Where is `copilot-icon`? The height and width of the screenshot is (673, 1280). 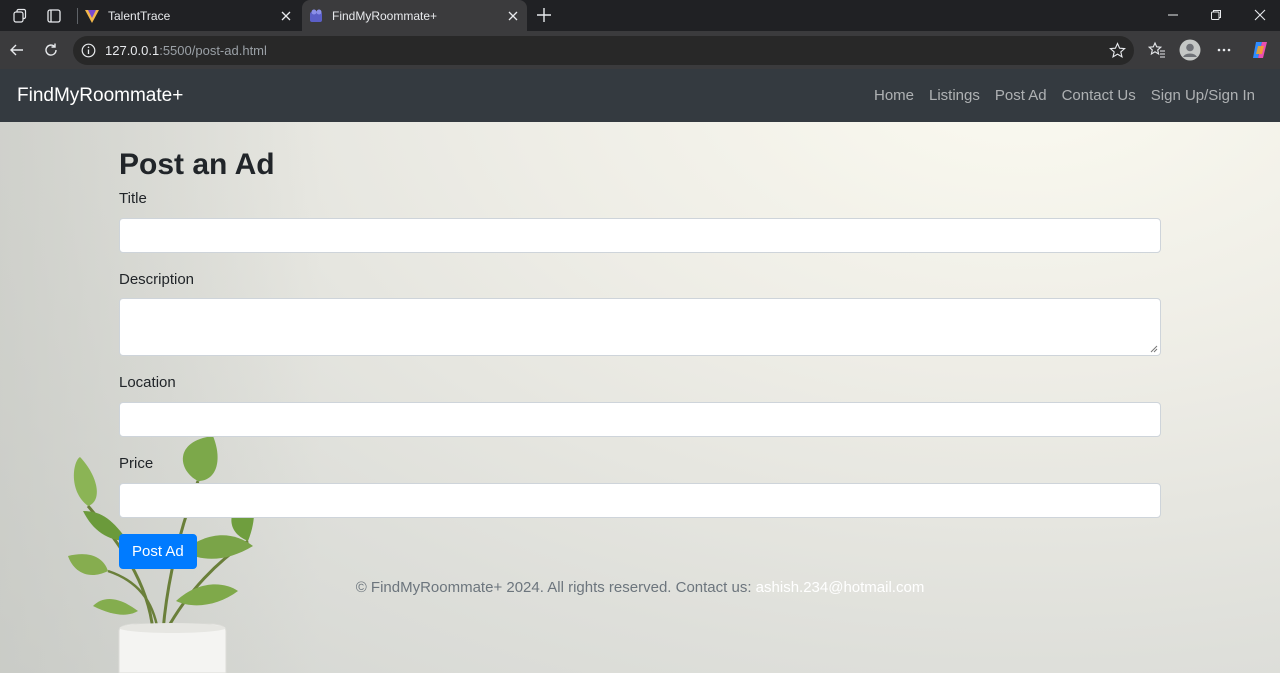
copilot-icon is located at coordinates (1260, 50).